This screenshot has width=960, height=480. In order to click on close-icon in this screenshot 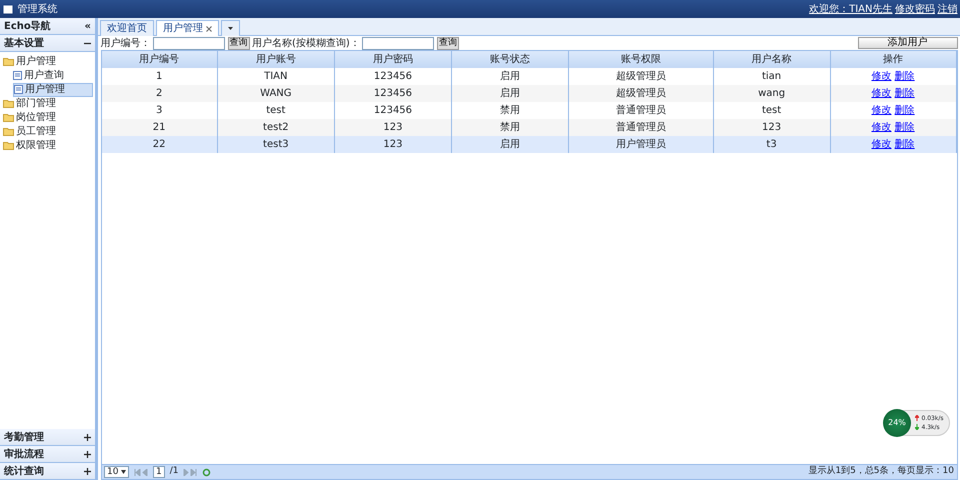, I will do `click(209, 29)`.